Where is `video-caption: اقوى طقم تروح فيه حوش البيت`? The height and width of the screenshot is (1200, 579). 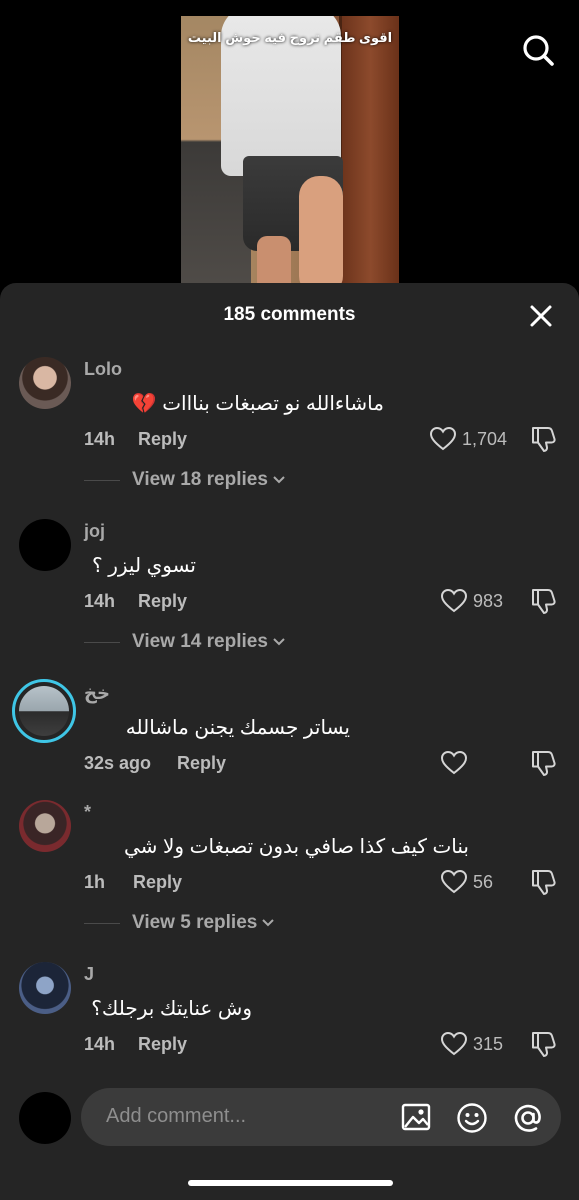
video-caption: اقوى طقم تروح فيه حوش البيت is located at coordinates (290, 37).